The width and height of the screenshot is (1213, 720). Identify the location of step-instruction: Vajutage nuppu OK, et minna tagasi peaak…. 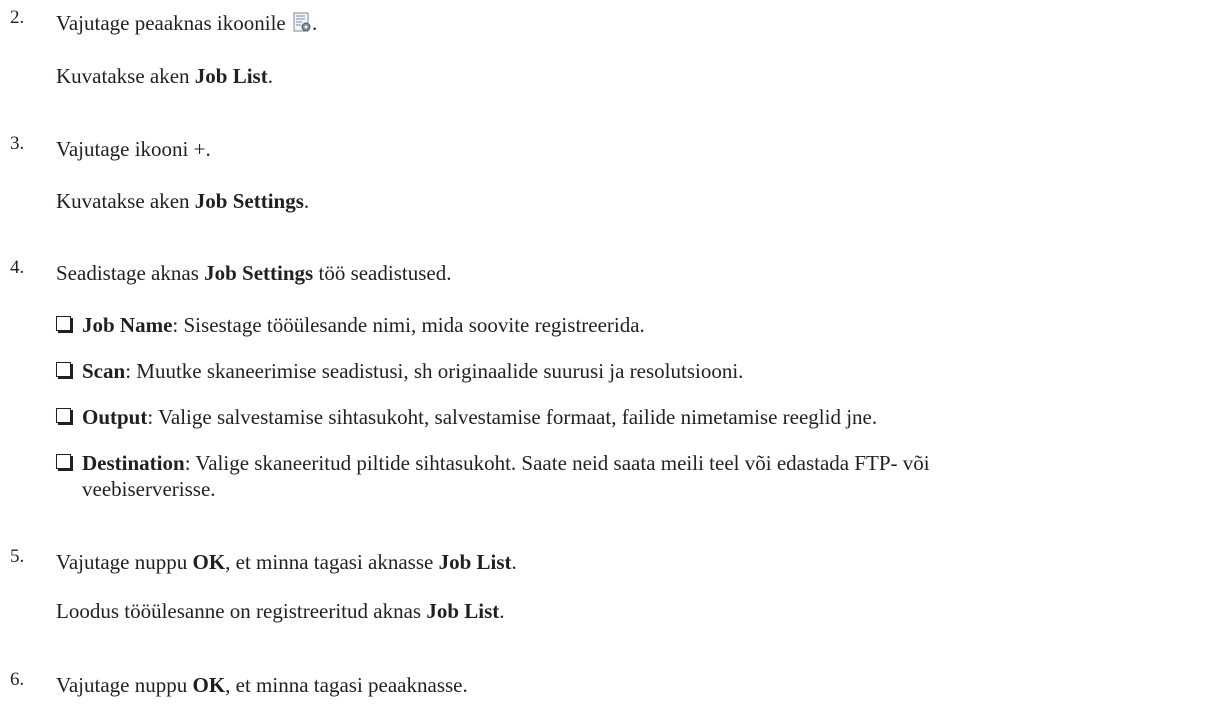
(262, 685).